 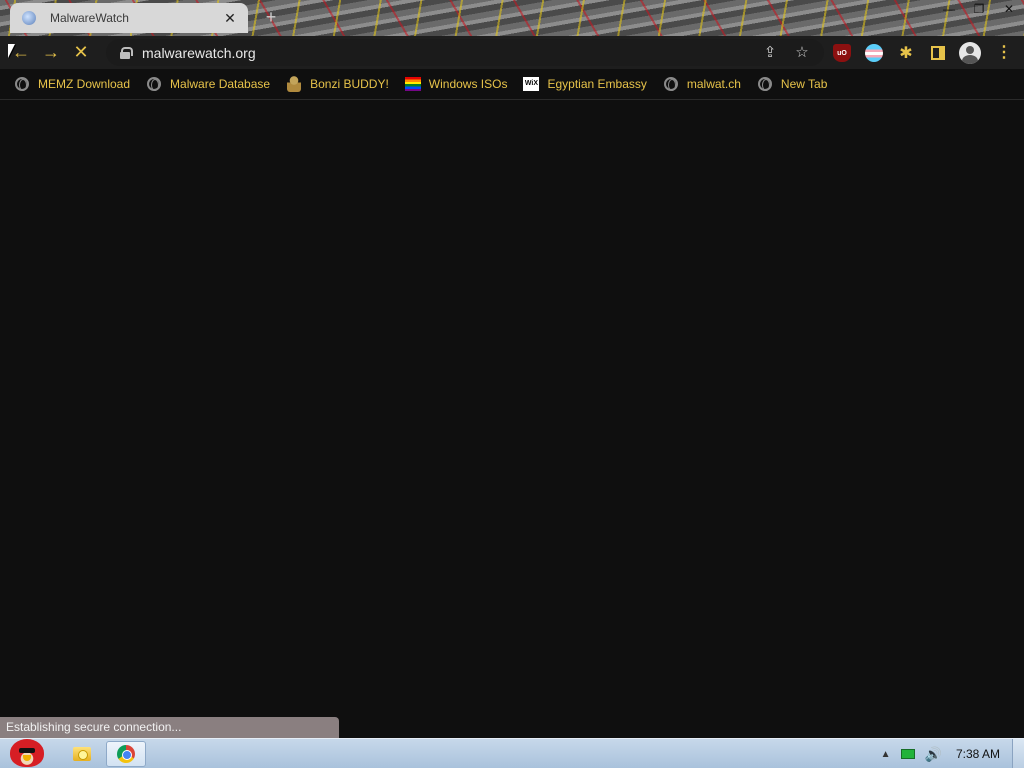 I want to click on start-button, so click(x=27, y=750).